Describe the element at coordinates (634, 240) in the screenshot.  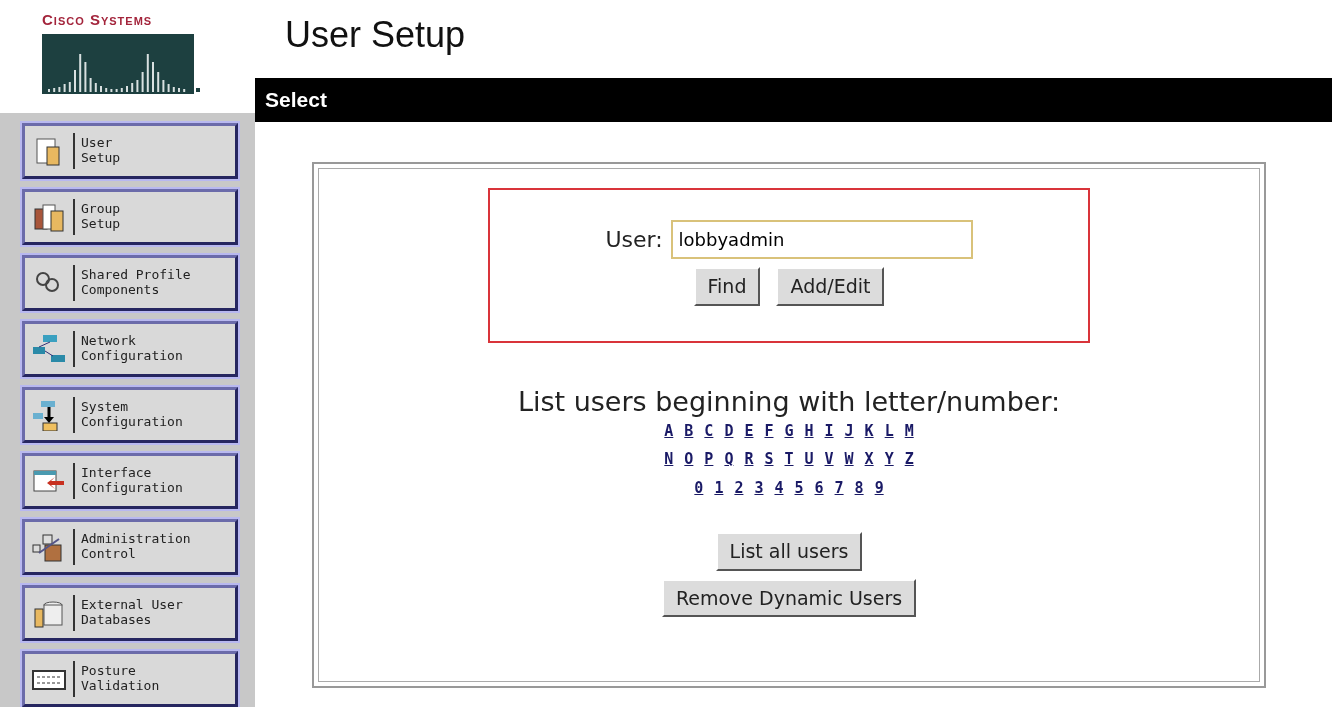
I see `user-label: User:` at that location.